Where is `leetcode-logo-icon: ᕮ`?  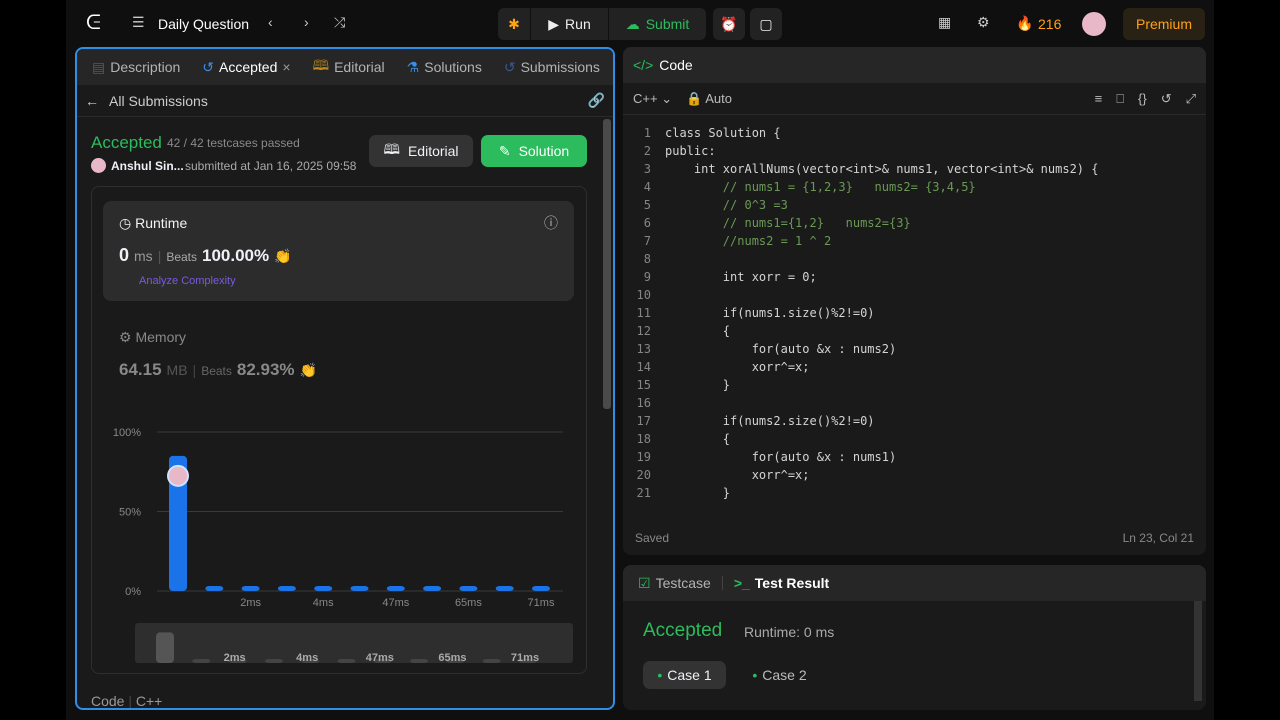
leetcode-logo-icon: ᕮ is located at coordinates (93, 23).